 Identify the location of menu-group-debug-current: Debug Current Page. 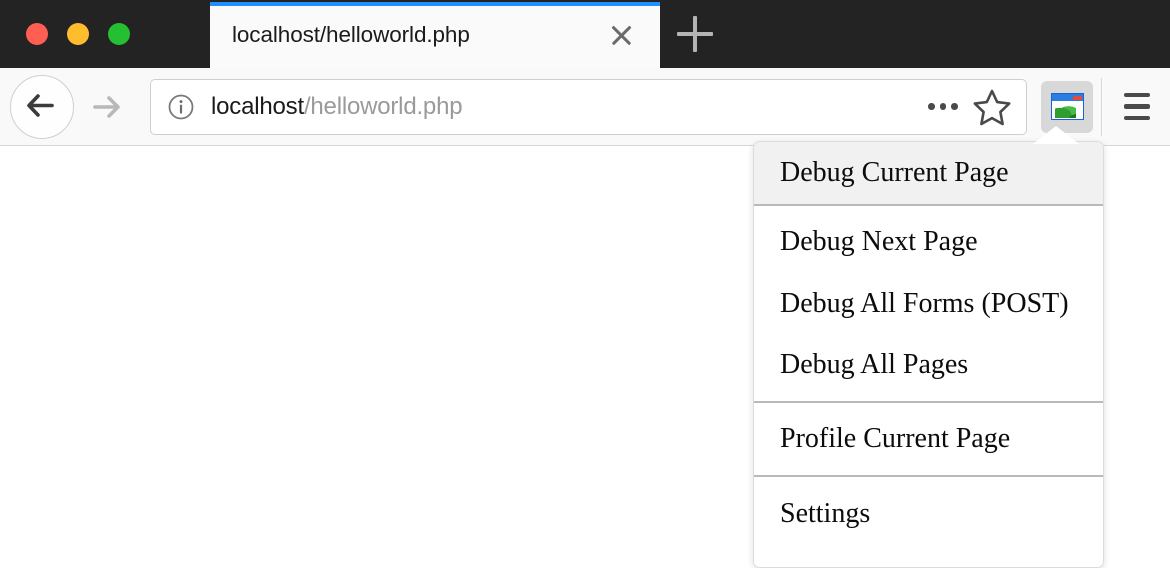
(928, 173).